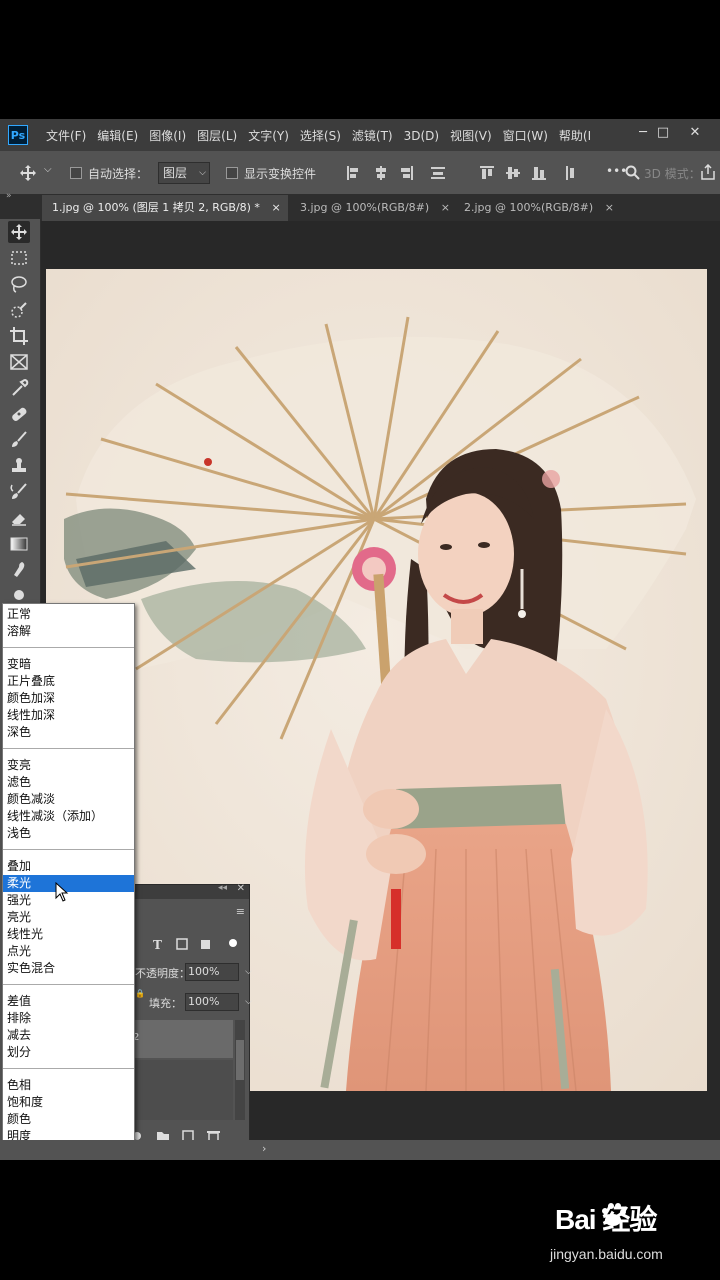 The width and height of the screenshot is (720, 1280). Describe the element at coordinates (240, 911) in the screenshot. I see `panel-menu-icon: ≡` at that location.